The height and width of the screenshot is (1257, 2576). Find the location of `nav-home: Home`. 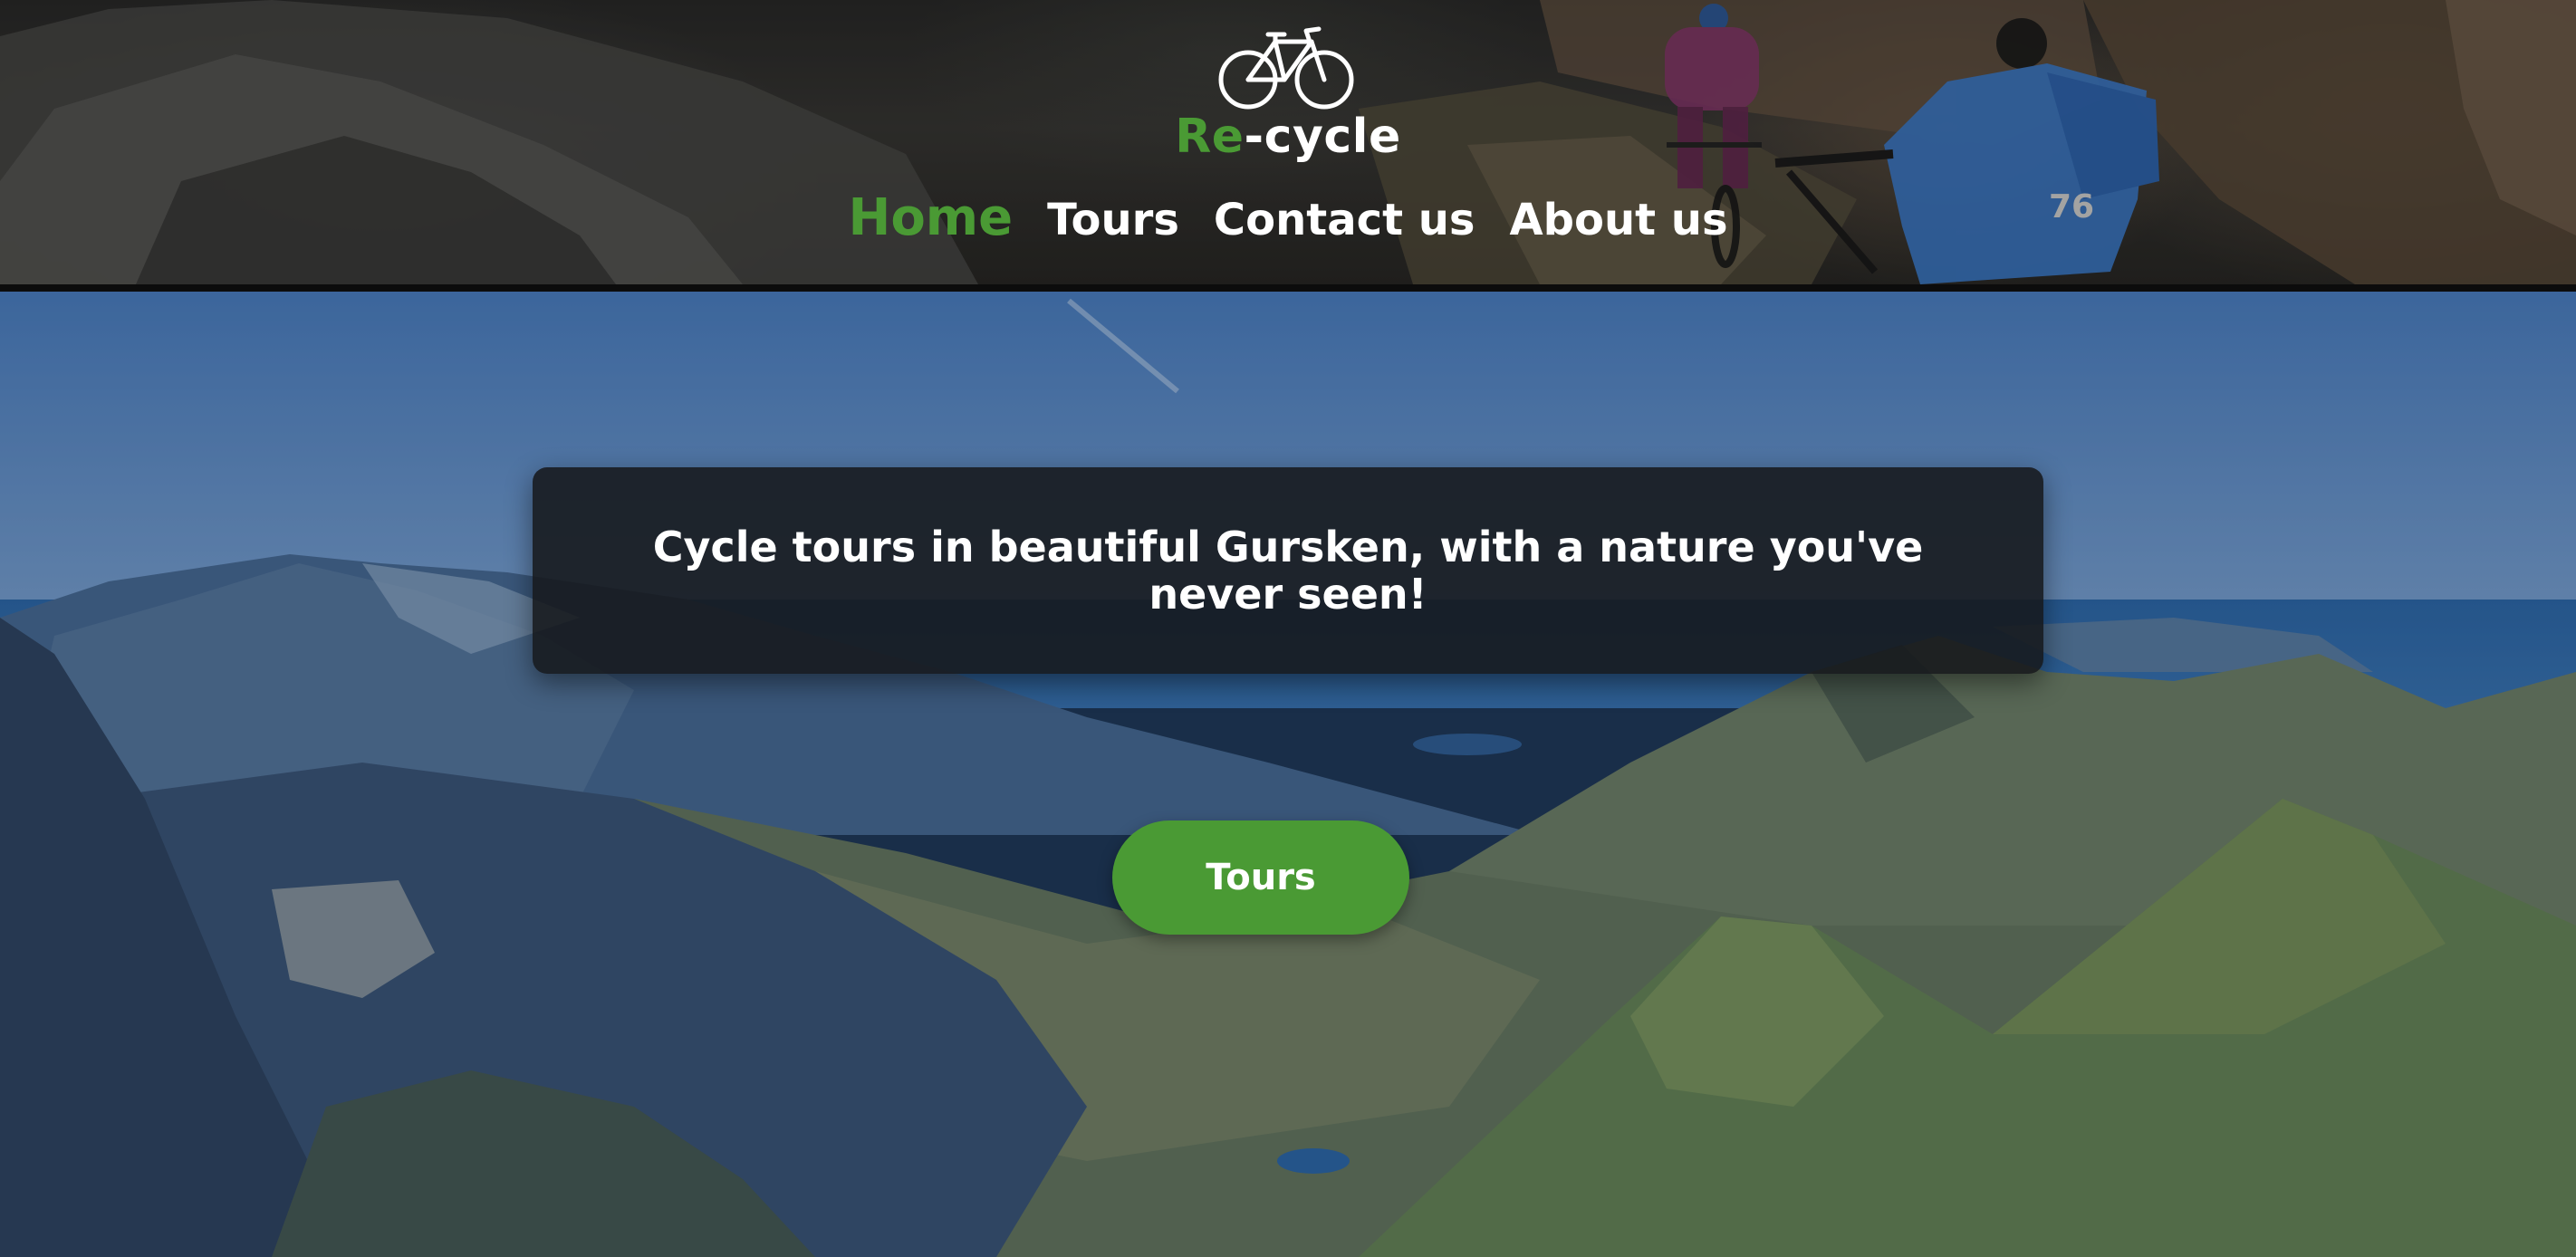

nav-home: Home is located at coordinates (930, 218).